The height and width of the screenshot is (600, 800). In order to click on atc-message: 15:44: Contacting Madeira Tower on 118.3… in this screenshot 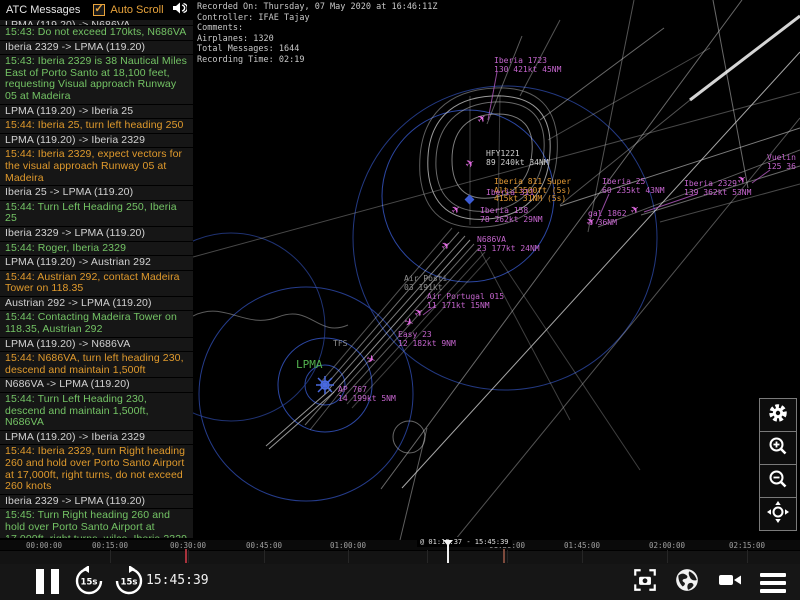, I will do `click(96, 324)`.